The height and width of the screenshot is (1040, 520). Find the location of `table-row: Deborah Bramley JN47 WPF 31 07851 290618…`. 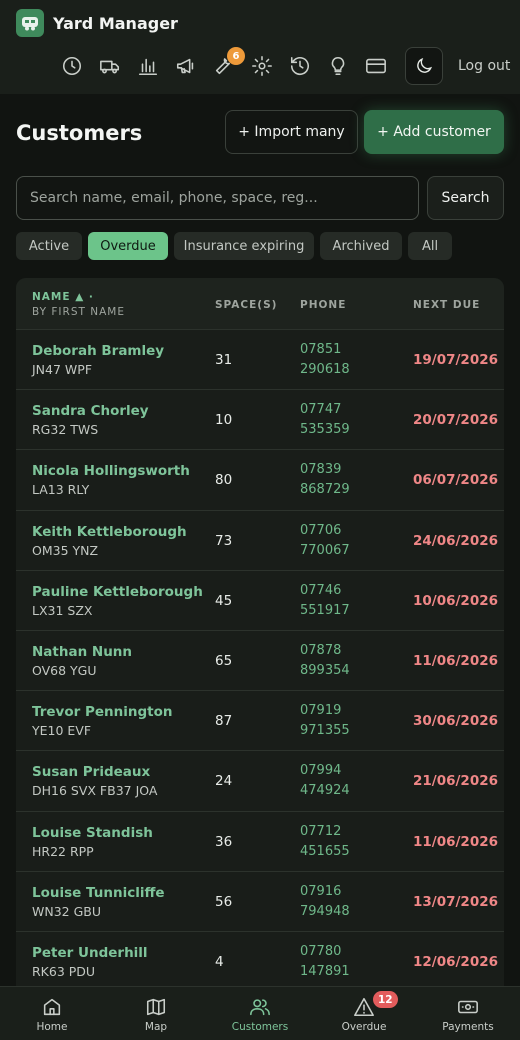

table-row: Deborah Bramley JN47 WPF 31 07851 290618… is located at coordinates (260, 360).